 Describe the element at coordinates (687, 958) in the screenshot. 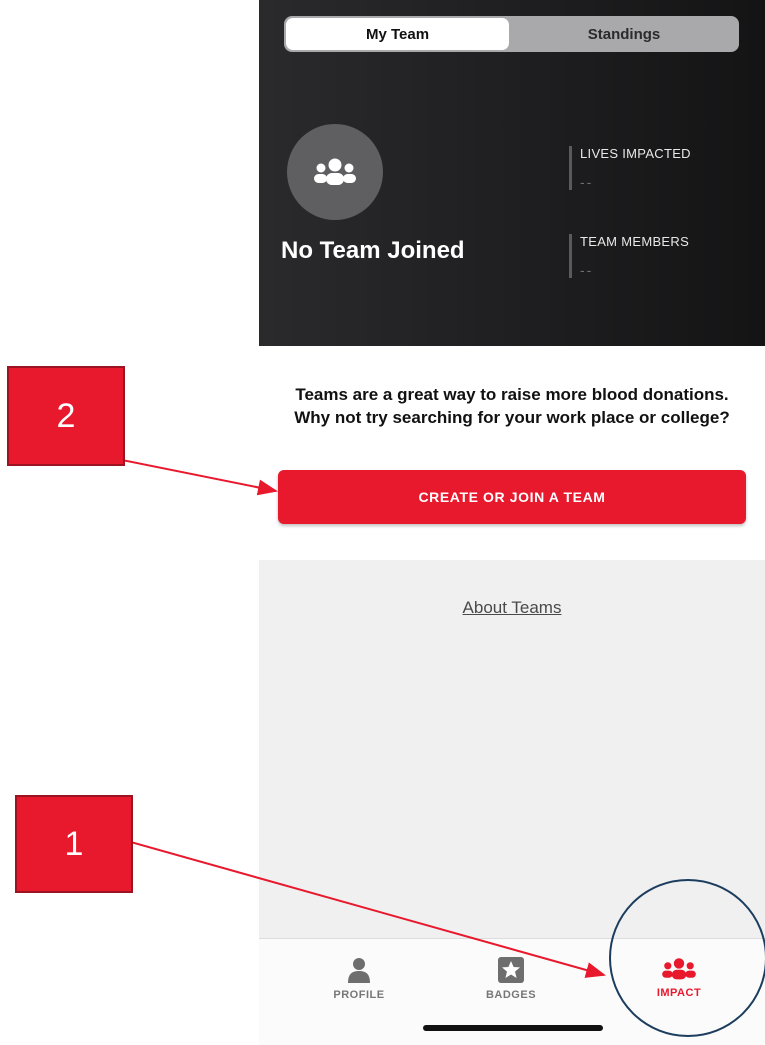

I see `impact-highlight-circle` at that location.